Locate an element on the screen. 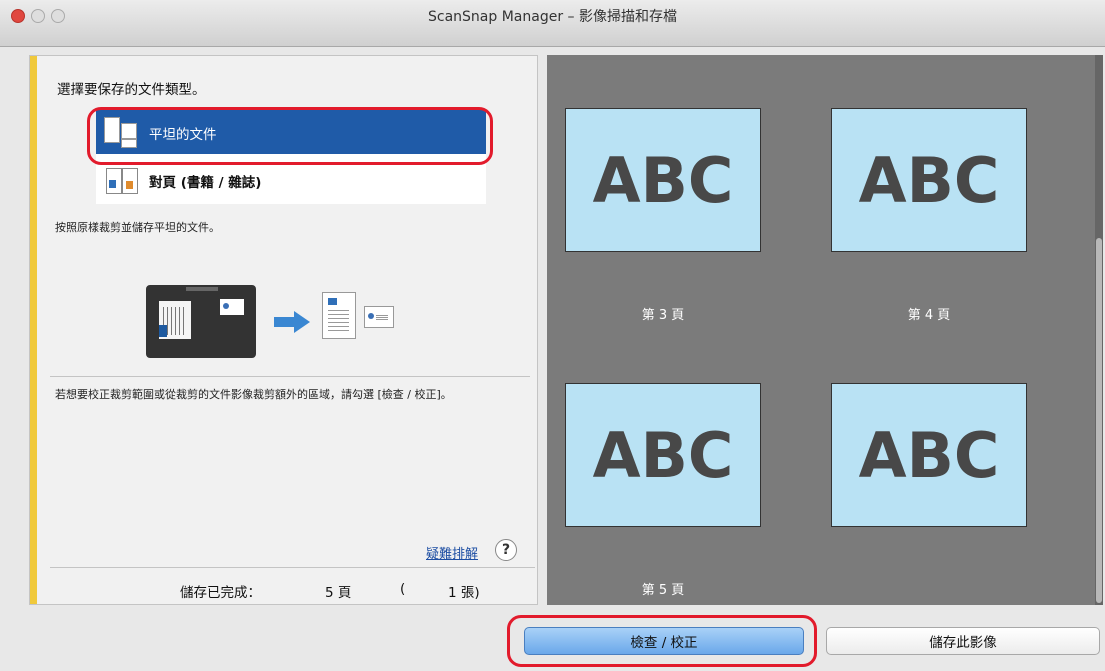 This screenshot has width=1105, height=671. select-type-heading: 選擇要保存的文件類型。 is located at coordinates (131, 90).